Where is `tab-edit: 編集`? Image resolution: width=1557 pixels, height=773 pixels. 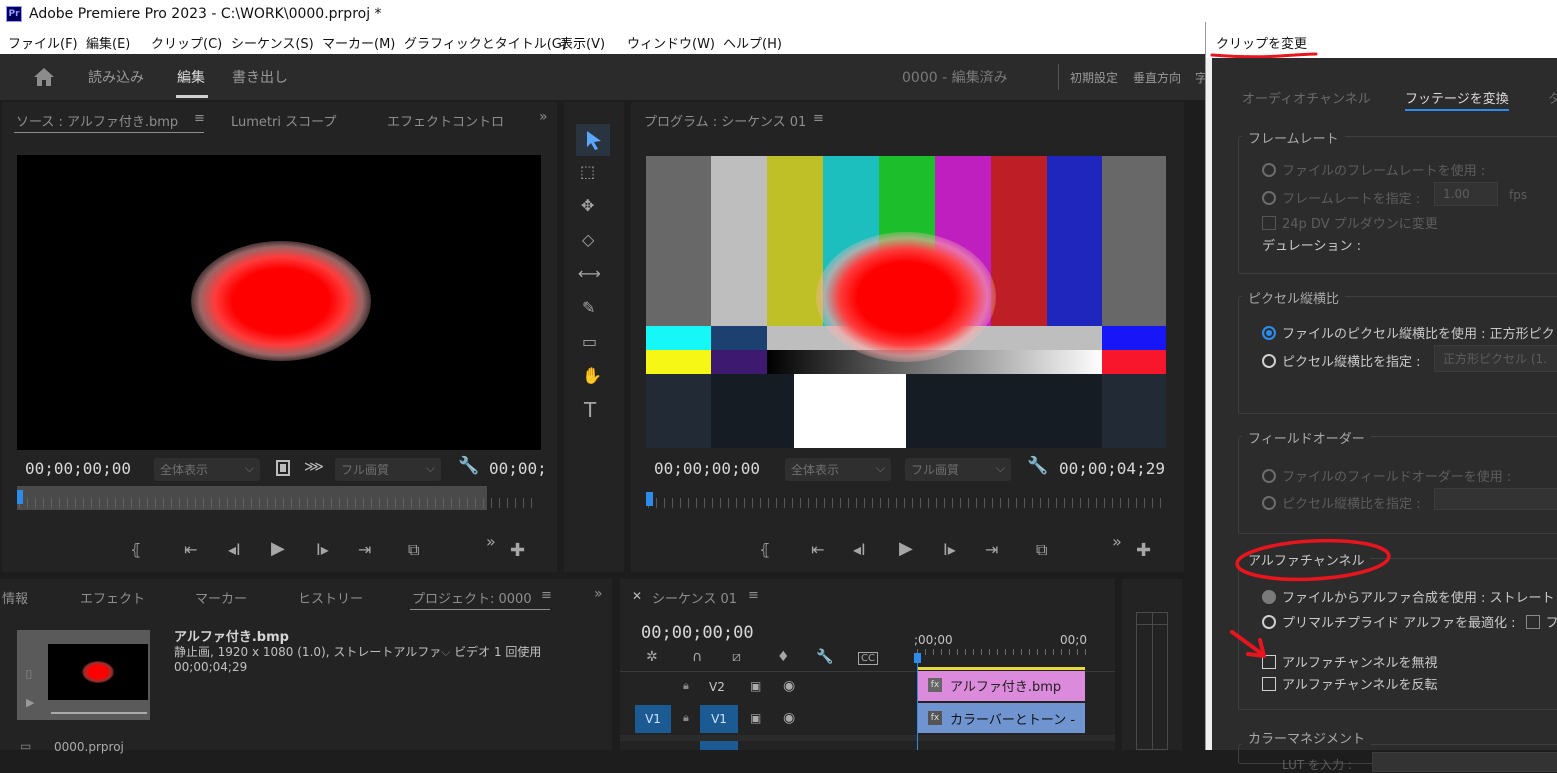 tab-edit: 編集 is located at coordinates (191, 77).